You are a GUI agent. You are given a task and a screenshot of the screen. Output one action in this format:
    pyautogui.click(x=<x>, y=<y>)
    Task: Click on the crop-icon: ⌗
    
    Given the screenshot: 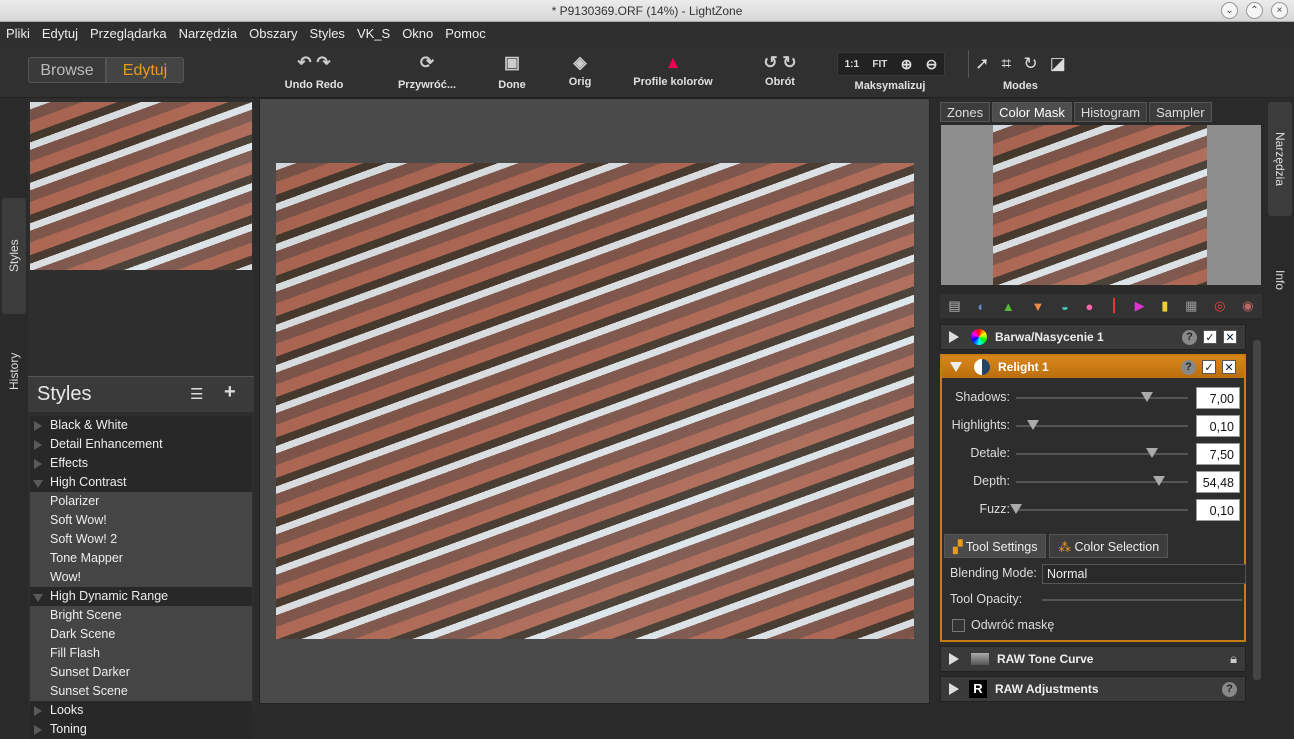 What is the action you would take?
    pyautogui.click(x=1007, y=64)
    